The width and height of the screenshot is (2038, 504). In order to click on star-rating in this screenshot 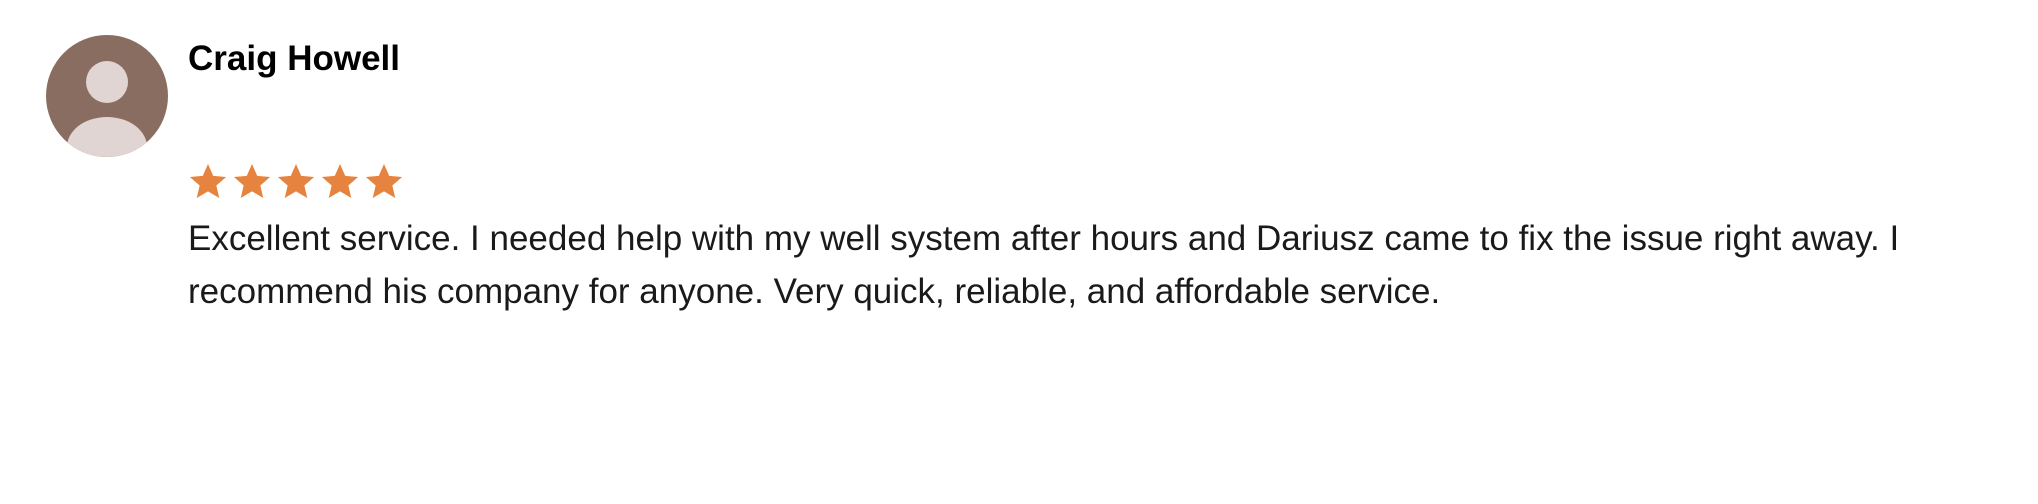, I will do `click(296, 182)`.